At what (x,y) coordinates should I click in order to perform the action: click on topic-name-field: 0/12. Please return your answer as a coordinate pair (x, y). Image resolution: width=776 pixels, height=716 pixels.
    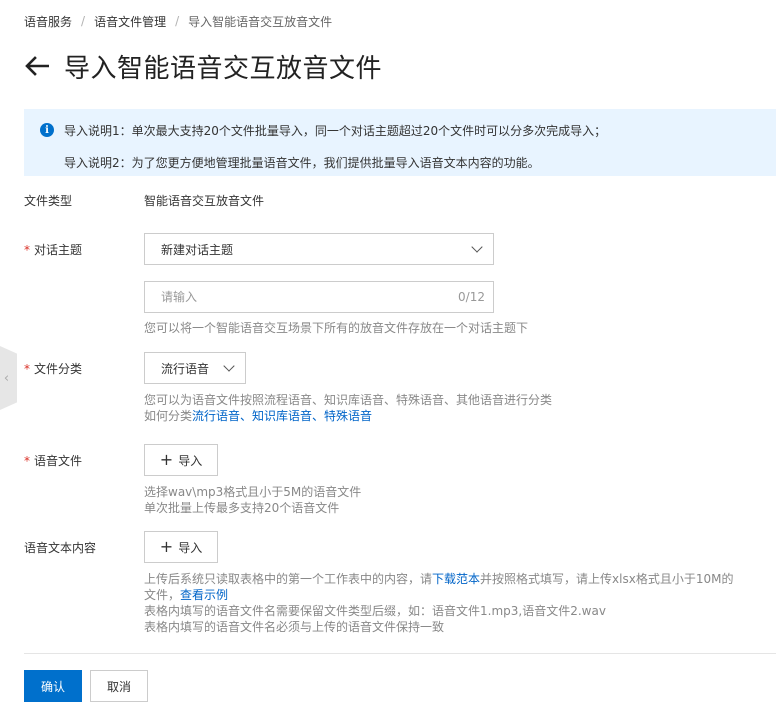
    Looking at the image, I should click on (319, 297).